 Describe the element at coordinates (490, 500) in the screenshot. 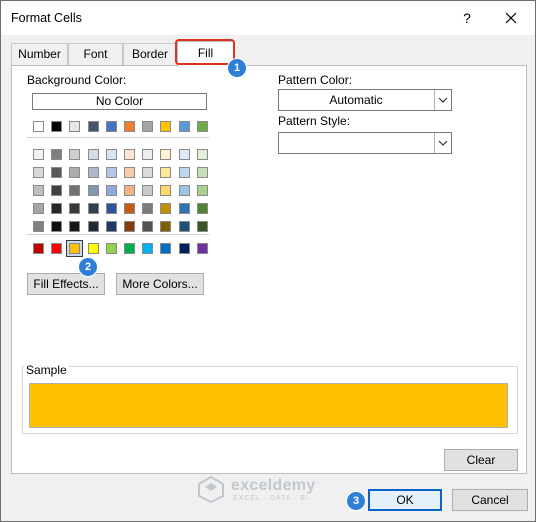

I see `cancel-button: Cancel` at that location.